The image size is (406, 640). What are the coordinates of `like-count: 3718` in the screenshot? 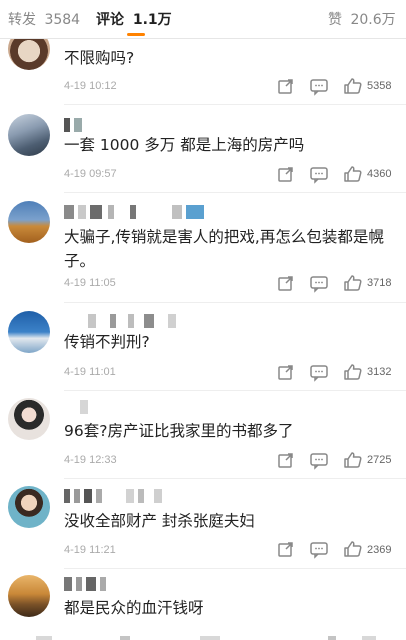 It's located at (379, 283).